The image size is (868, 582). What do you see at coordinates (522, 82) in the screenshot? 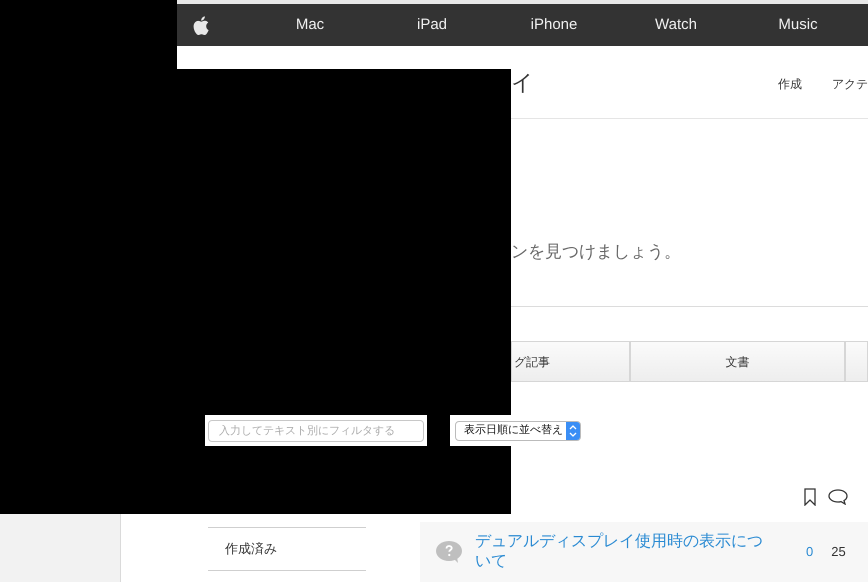
I see `page-title: イ` at bounding box center [522, 82].